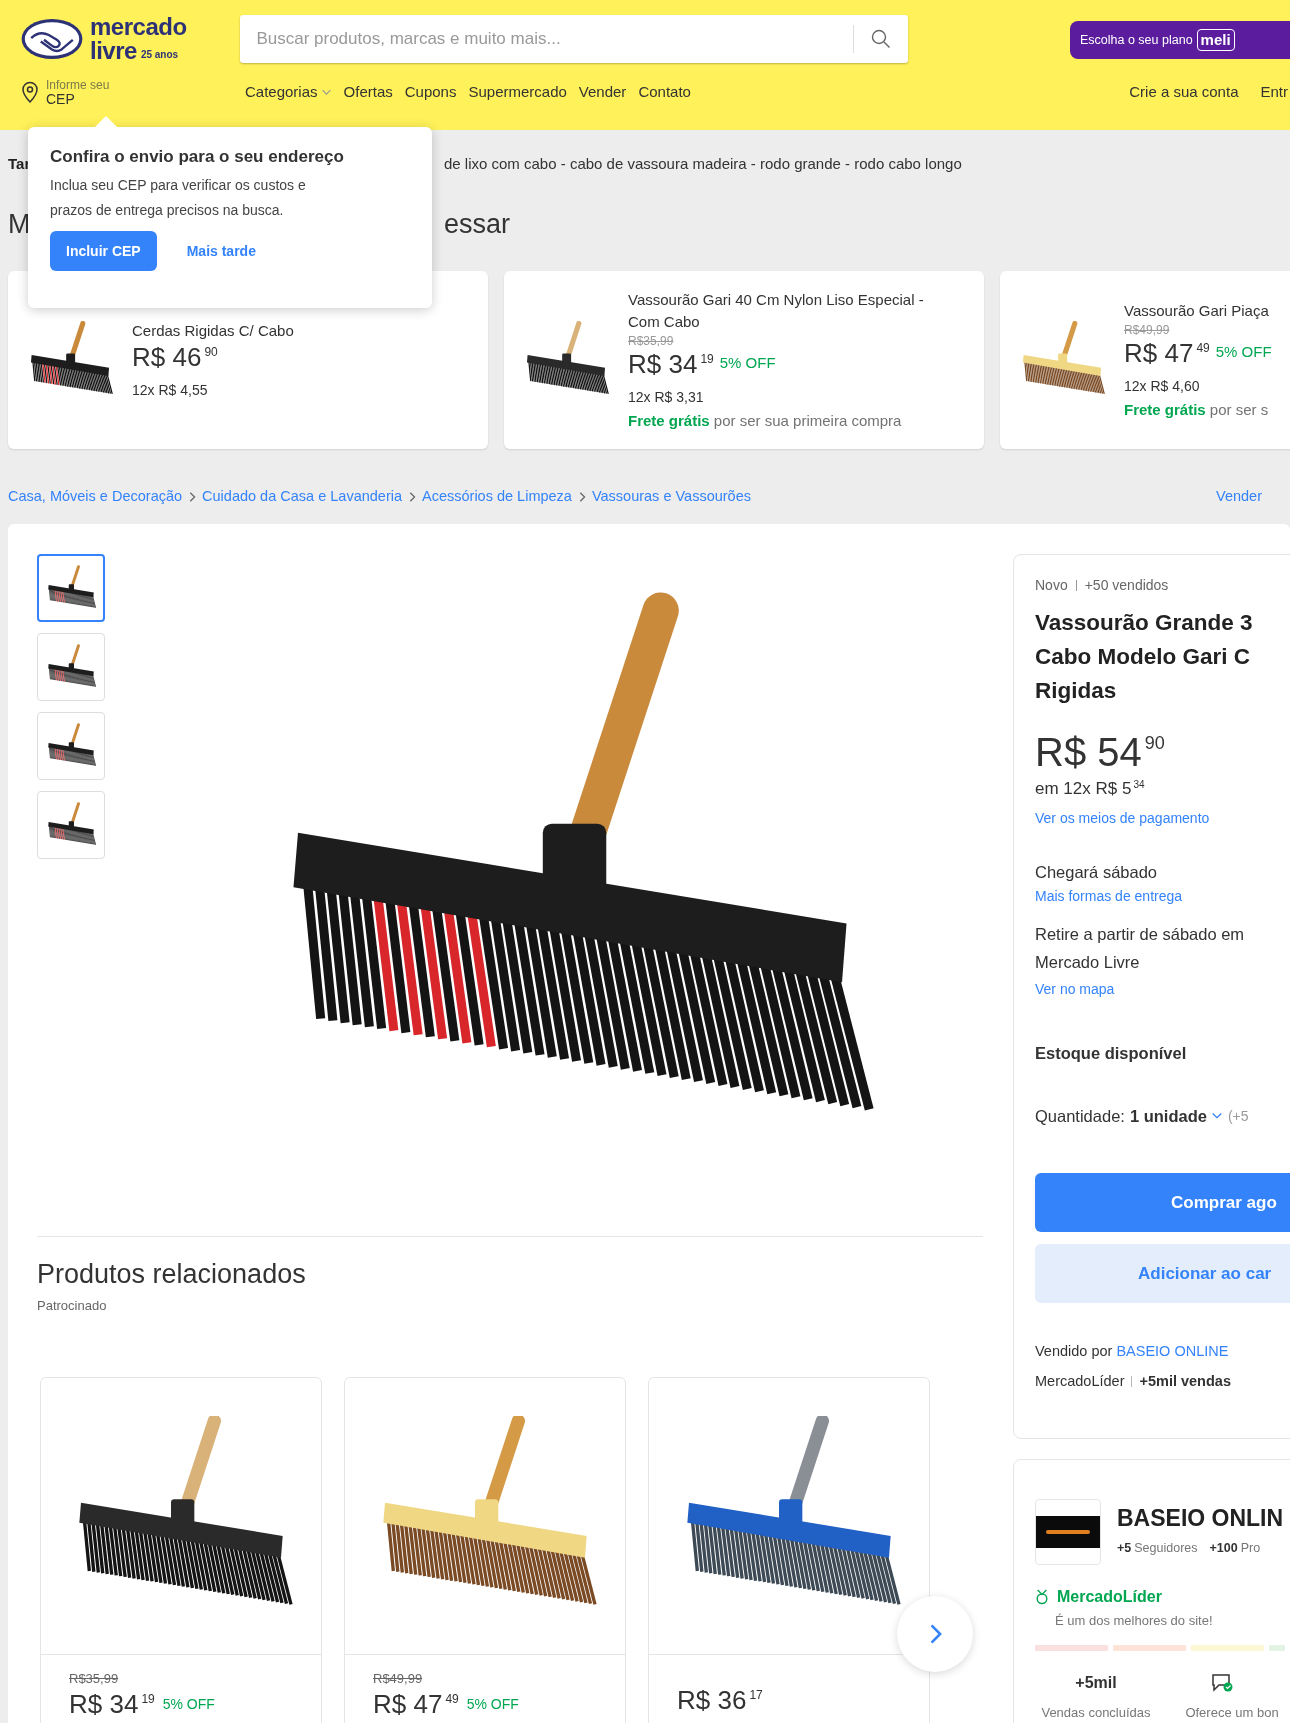  I want to click on chat-check-icon, so click(1222, 1682).